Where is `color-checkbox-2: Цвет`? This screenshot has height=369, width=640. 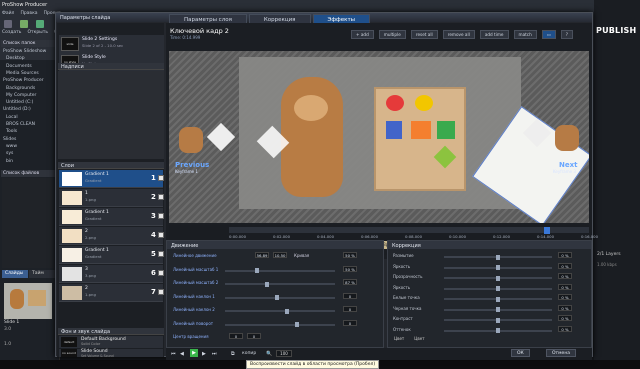 color-checkbox-2: Цвет is located at coordinates (419, 338).